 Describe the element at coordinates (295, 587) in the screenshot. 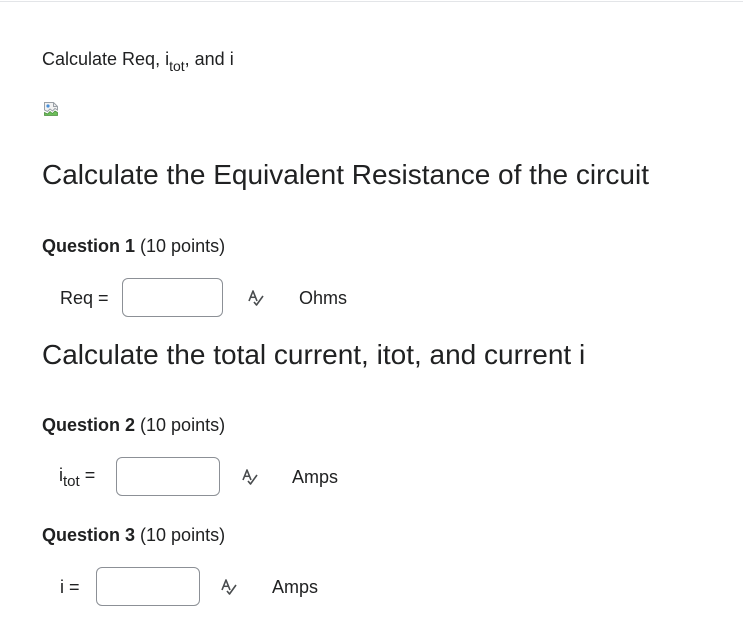

I see `question-3-unit: Amps` at that location.